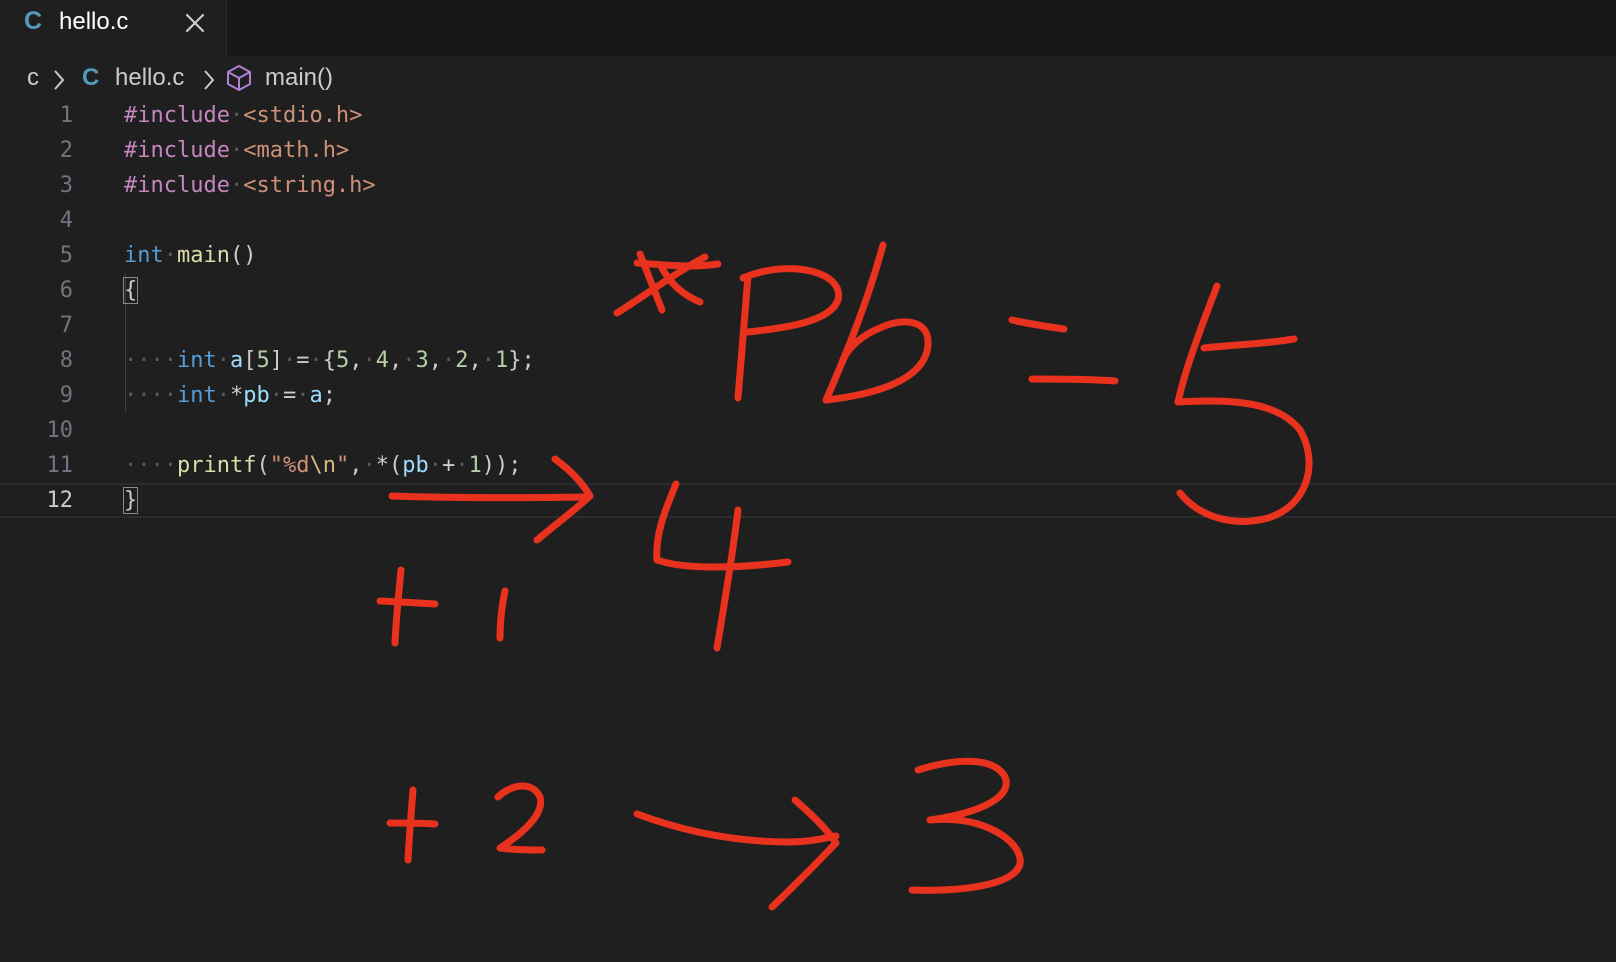 This screenshot has height=962, width=1616. What do you see at coordinates (521, 360) in the screenshot?
I see `code-token: };` at bounding box center [521, 360].